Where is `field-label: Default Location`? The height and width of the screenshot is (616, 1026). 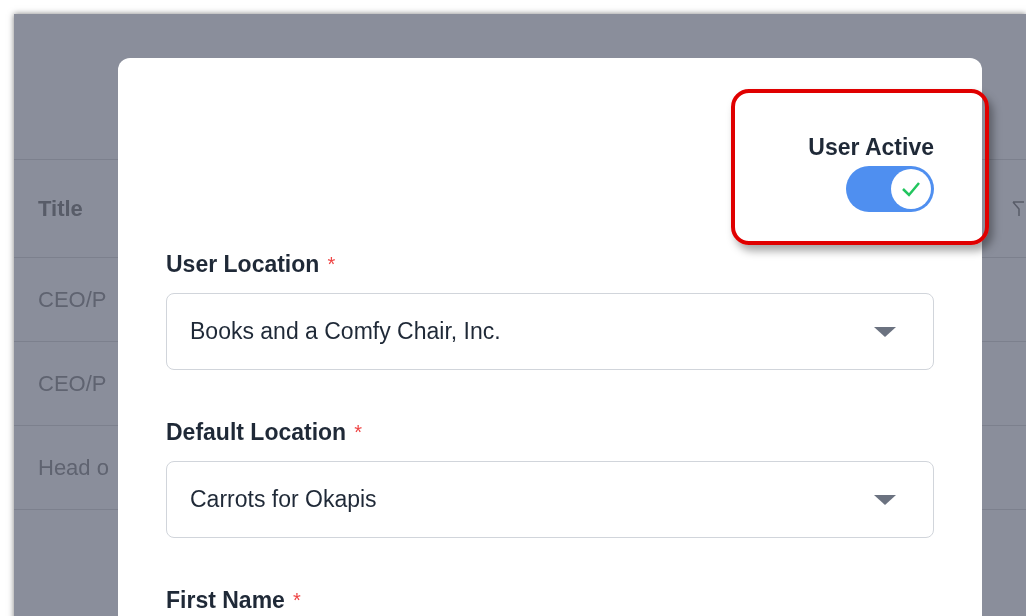 field-label: Default Location is located at coordinates (256, 432).